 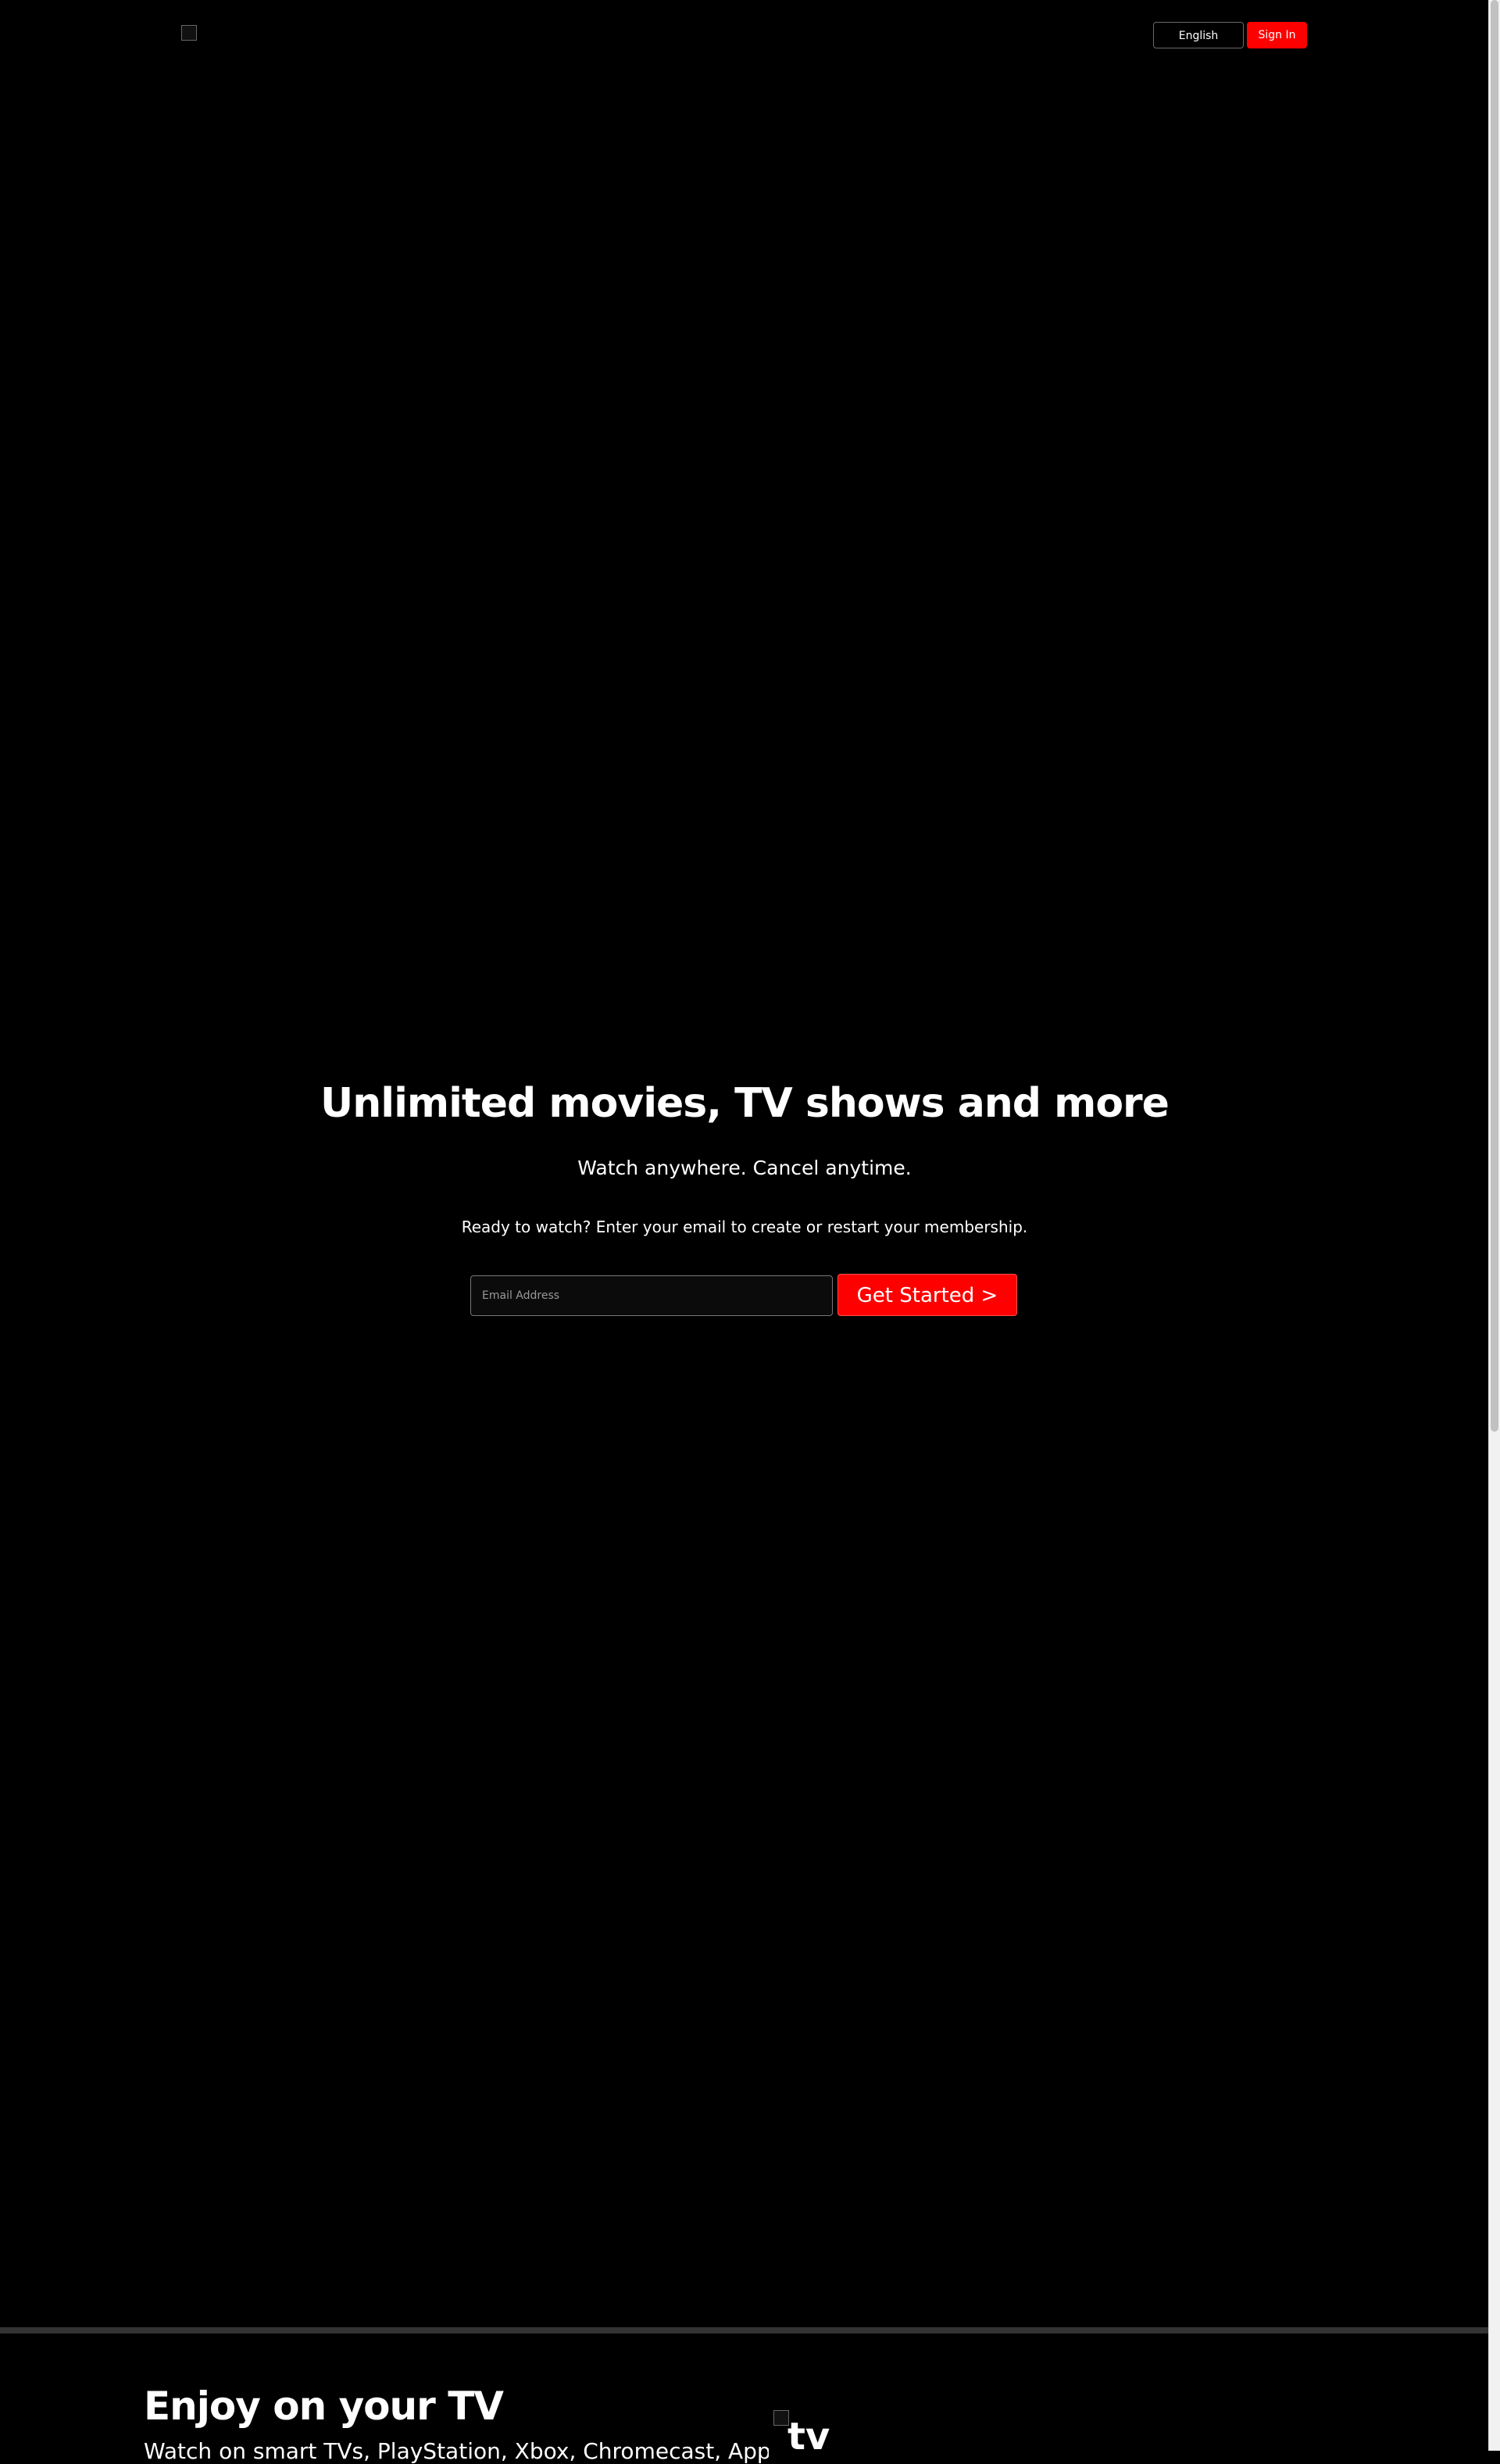 I want to click on email-input, so click(x=651, y=1295).